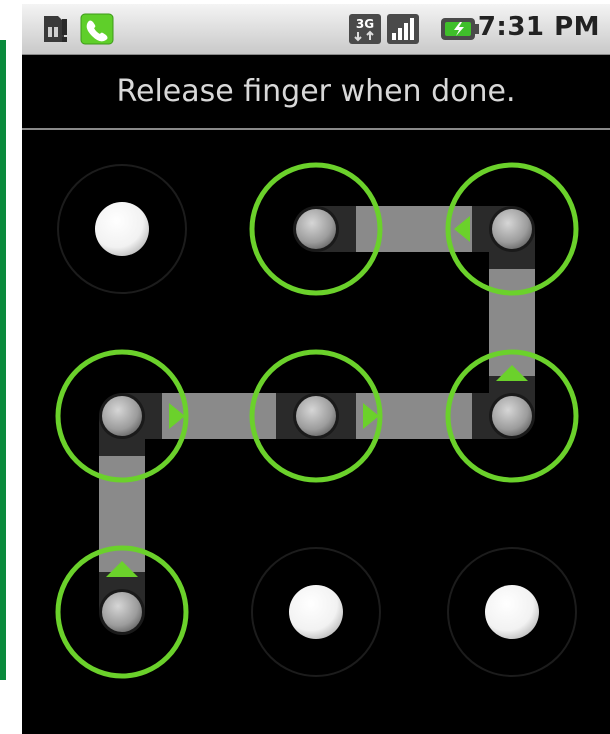 The height and width of the screenshot is (734, 610). Describe the element at coordinates (122, 612) in the screenshot. I see `cell-7-dot-active` at that location.